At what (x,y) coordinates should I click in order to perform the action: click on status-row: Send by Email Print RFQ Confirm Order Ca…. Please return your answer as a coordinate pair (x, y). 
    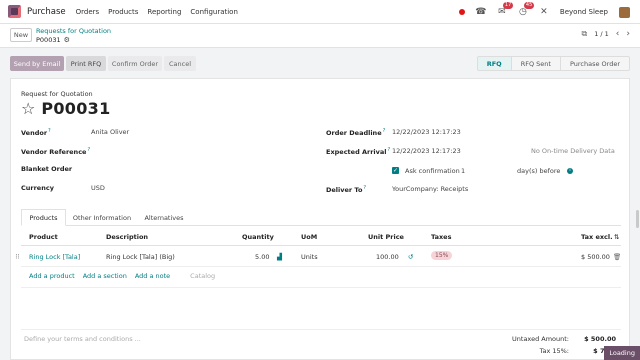
    Looking at the image, I should click on (320, 64).